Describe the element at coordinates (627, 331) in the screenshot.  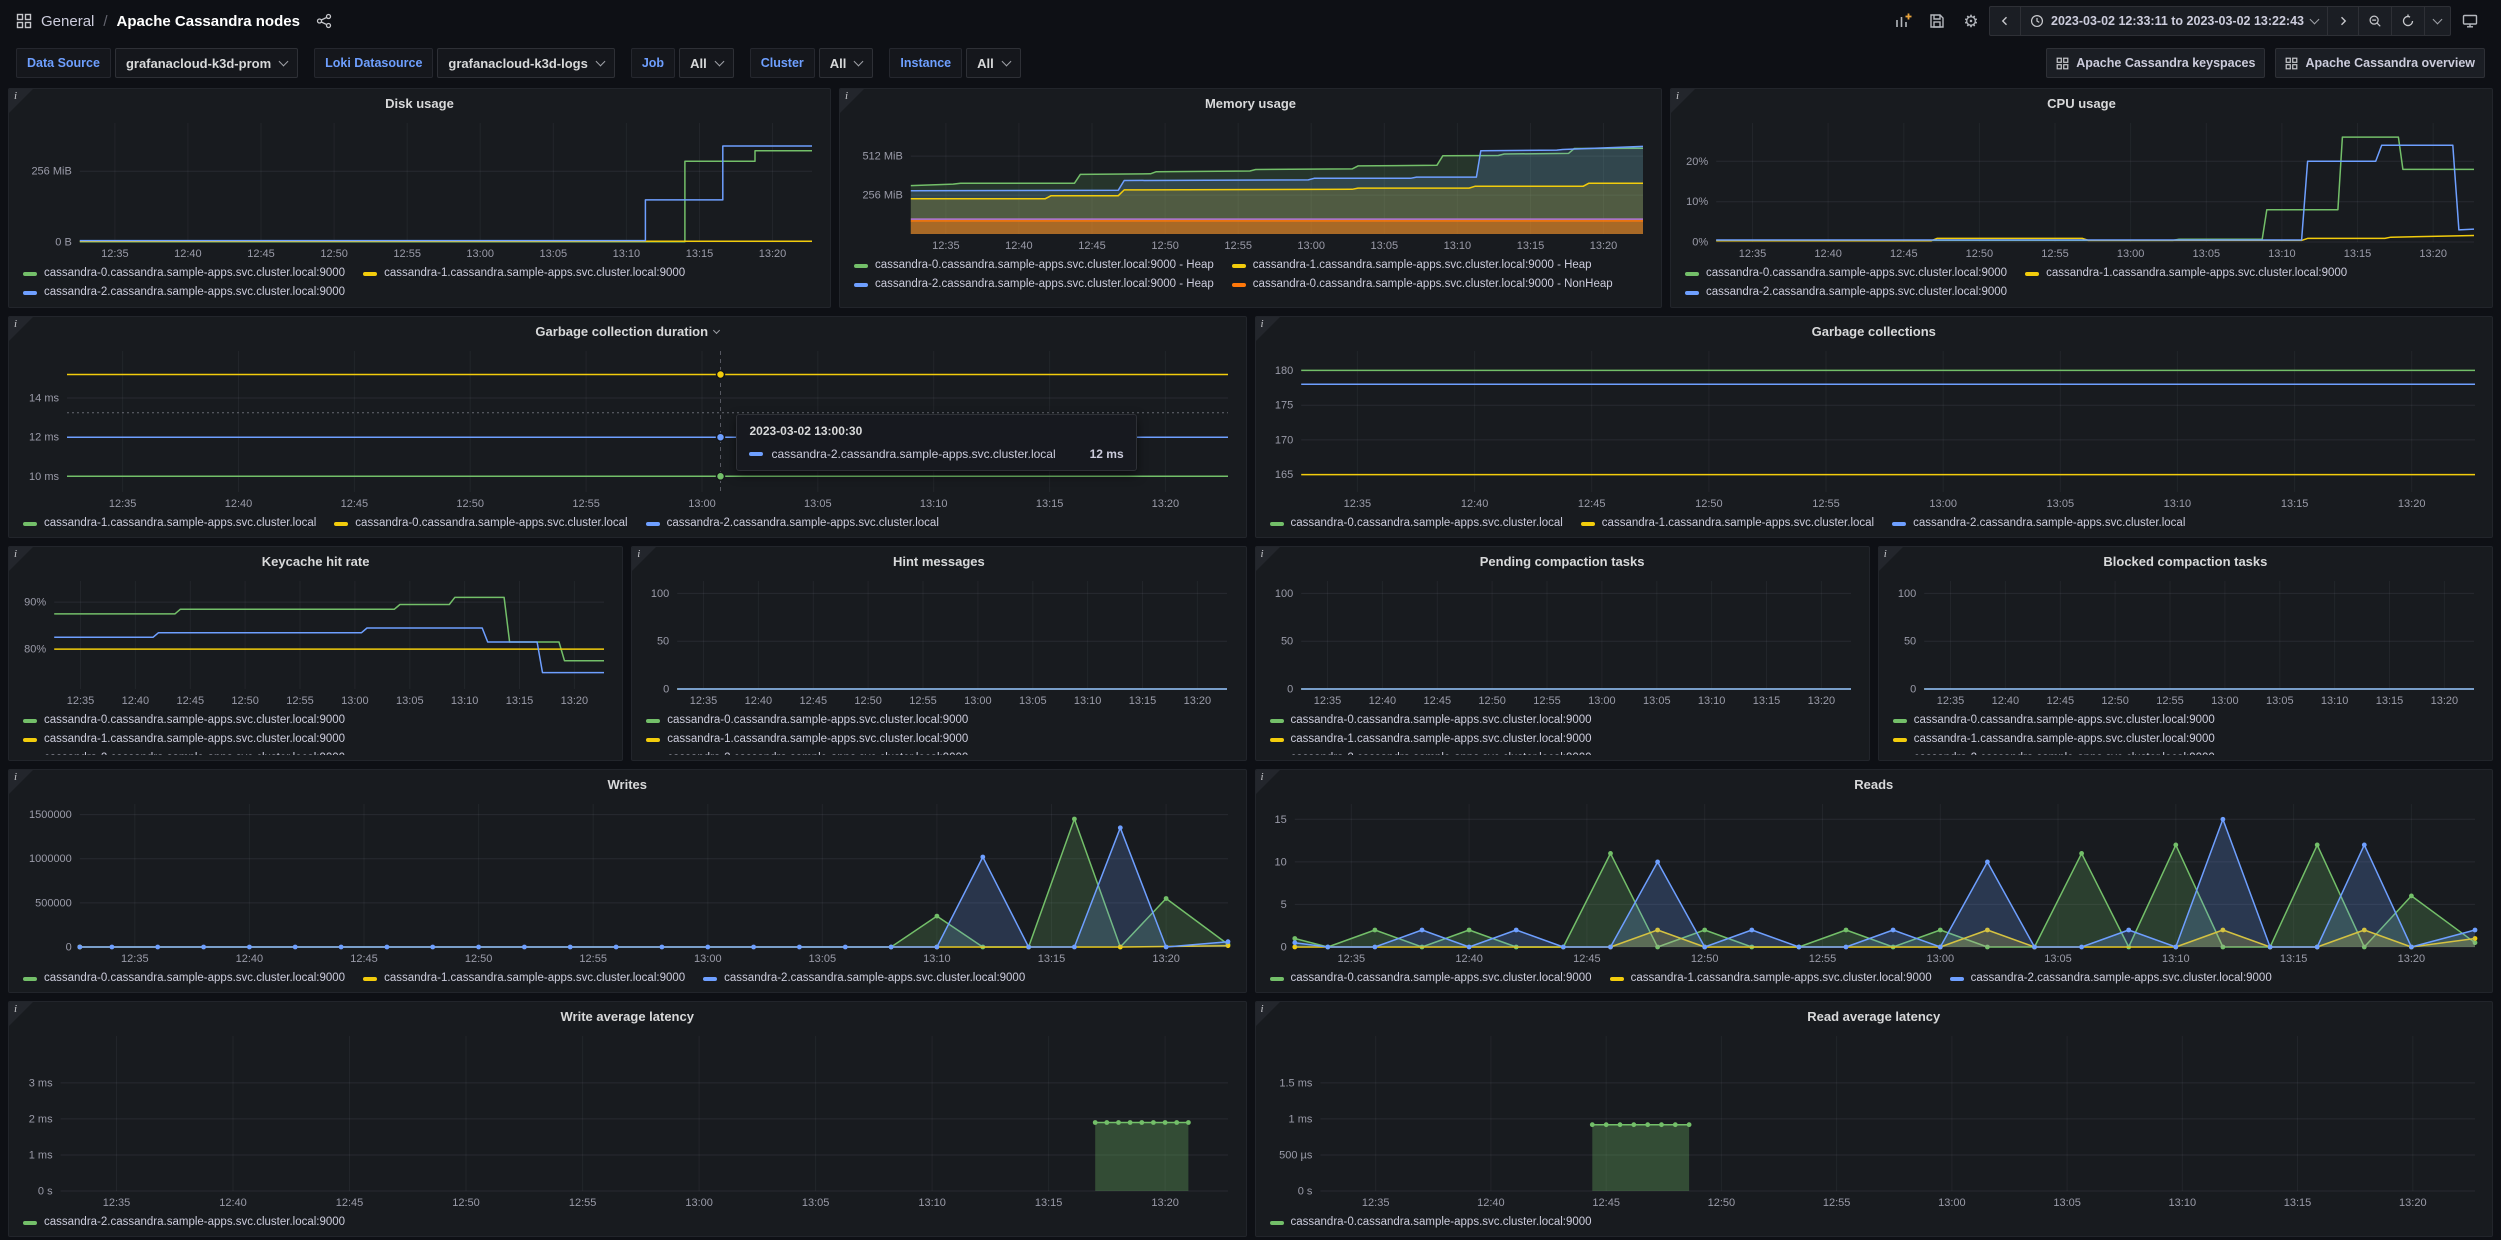
I see `panel-title: Garbage collection duration` at that location.